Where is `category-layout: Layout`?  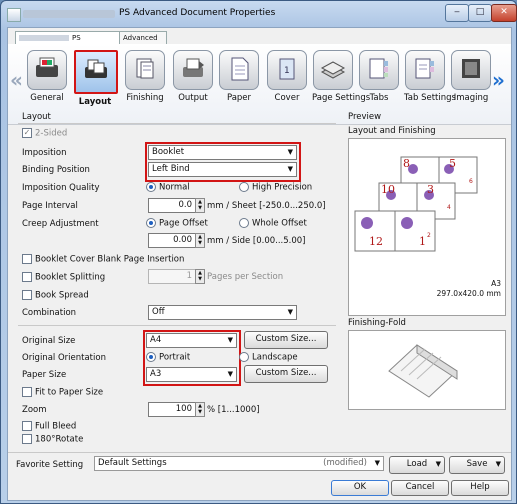
category-layout: Layout is located at coordinates (96, 78).